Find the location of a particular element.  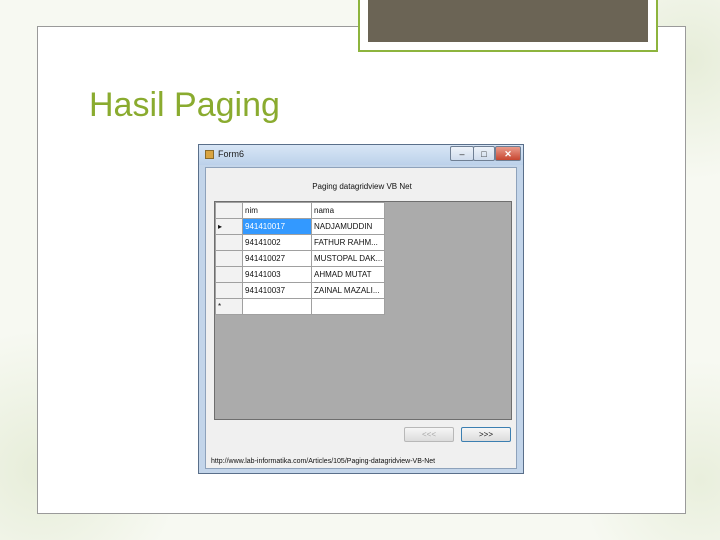

corner-accent-fill is located at coordinates (508, 21).